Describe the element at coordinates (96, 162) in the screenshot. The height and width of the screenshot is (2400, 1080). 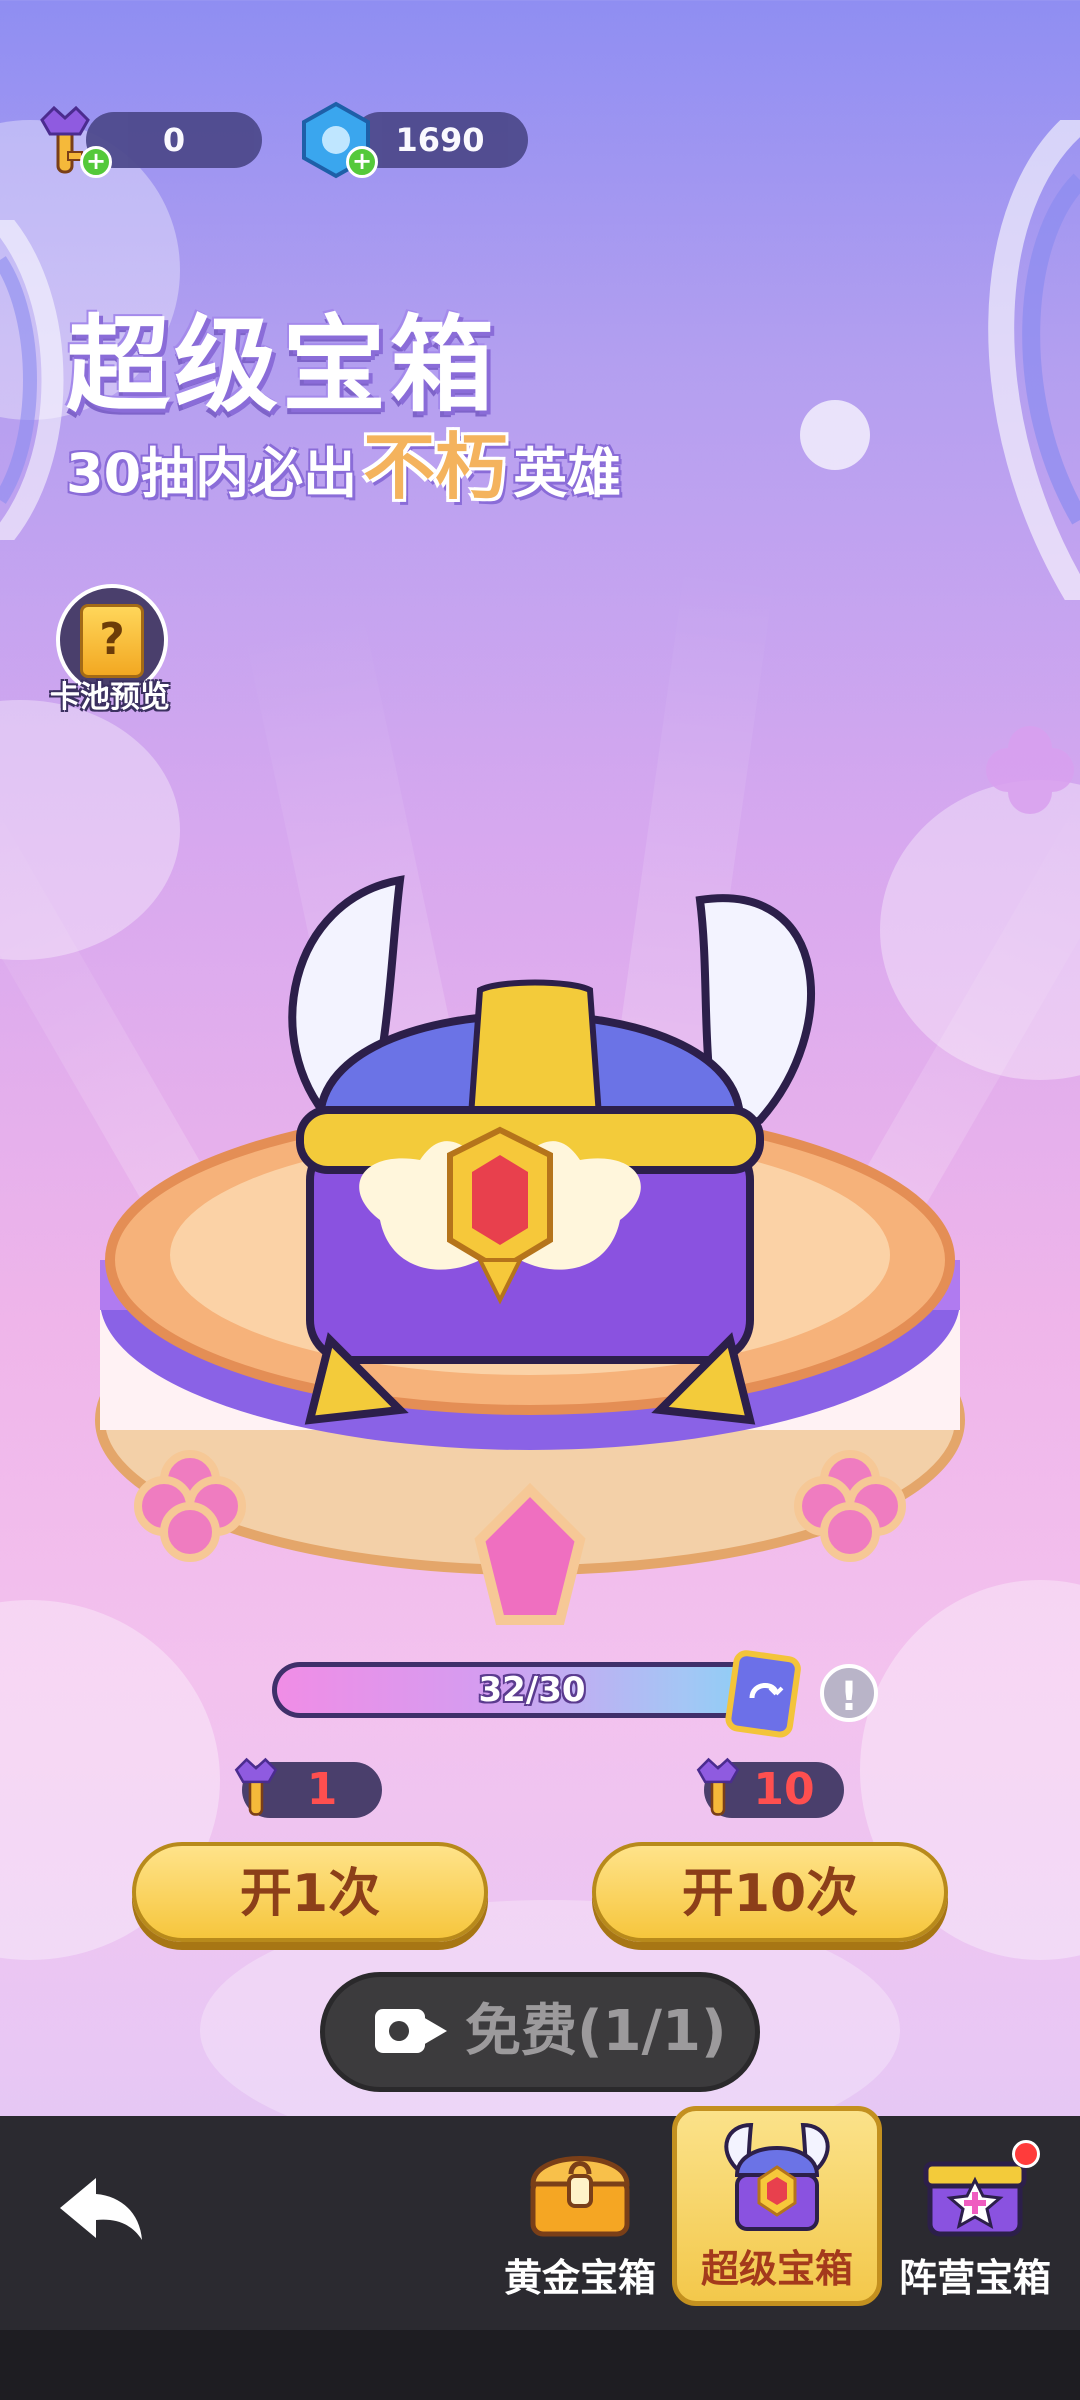
I see `add-keys-button: +` at that location.